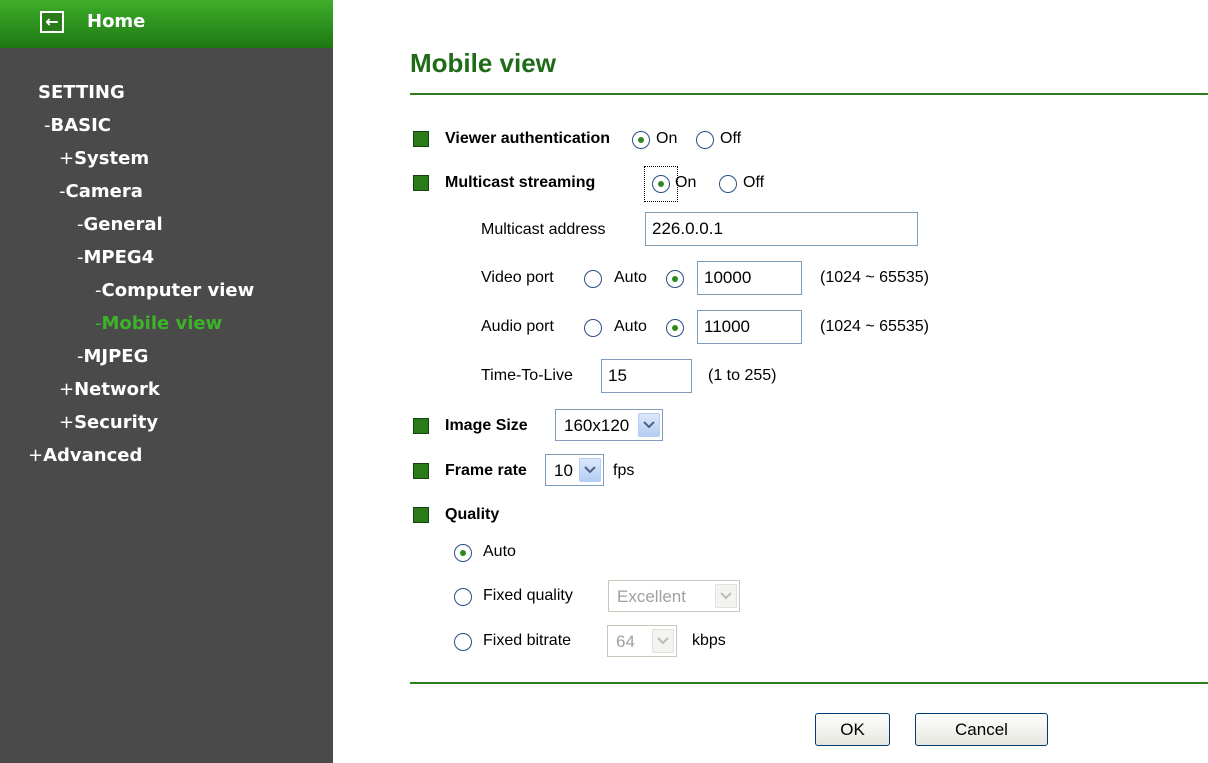 The image size is (1208, 763). Describe the element at coordinates (528, 138) in the screenshot. I see `viewer-auth-label: Viewer authentication` at that location.